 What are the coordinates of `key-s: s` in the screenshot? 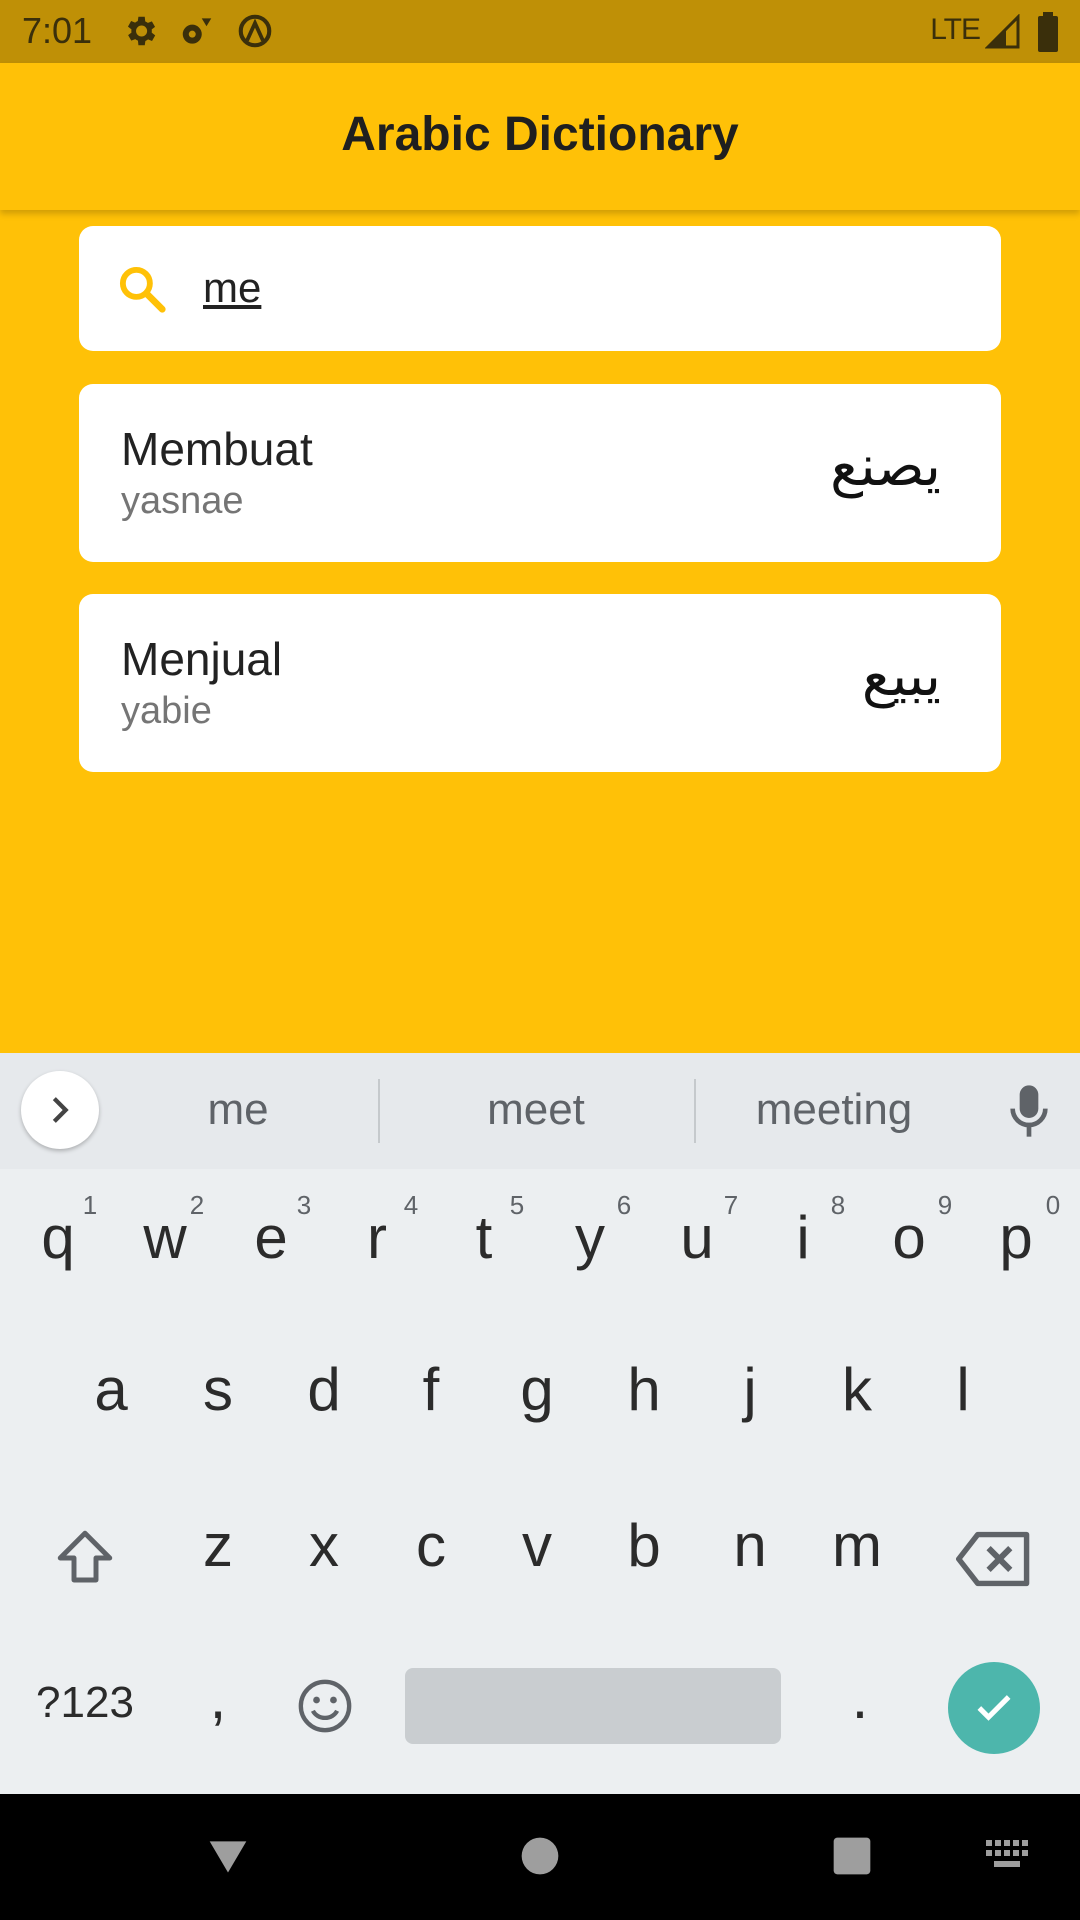 It's located at (218, 1389).